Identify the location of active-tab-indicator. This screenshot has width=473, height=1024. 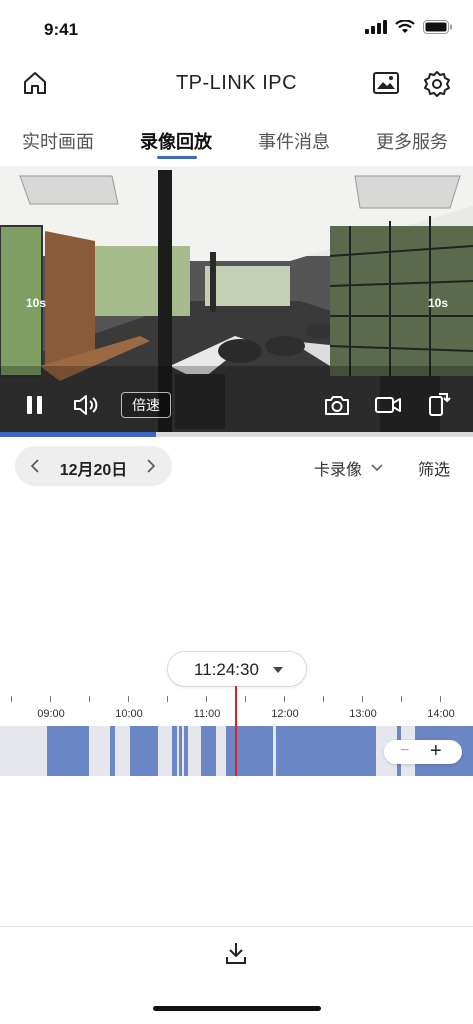
(177, 157).